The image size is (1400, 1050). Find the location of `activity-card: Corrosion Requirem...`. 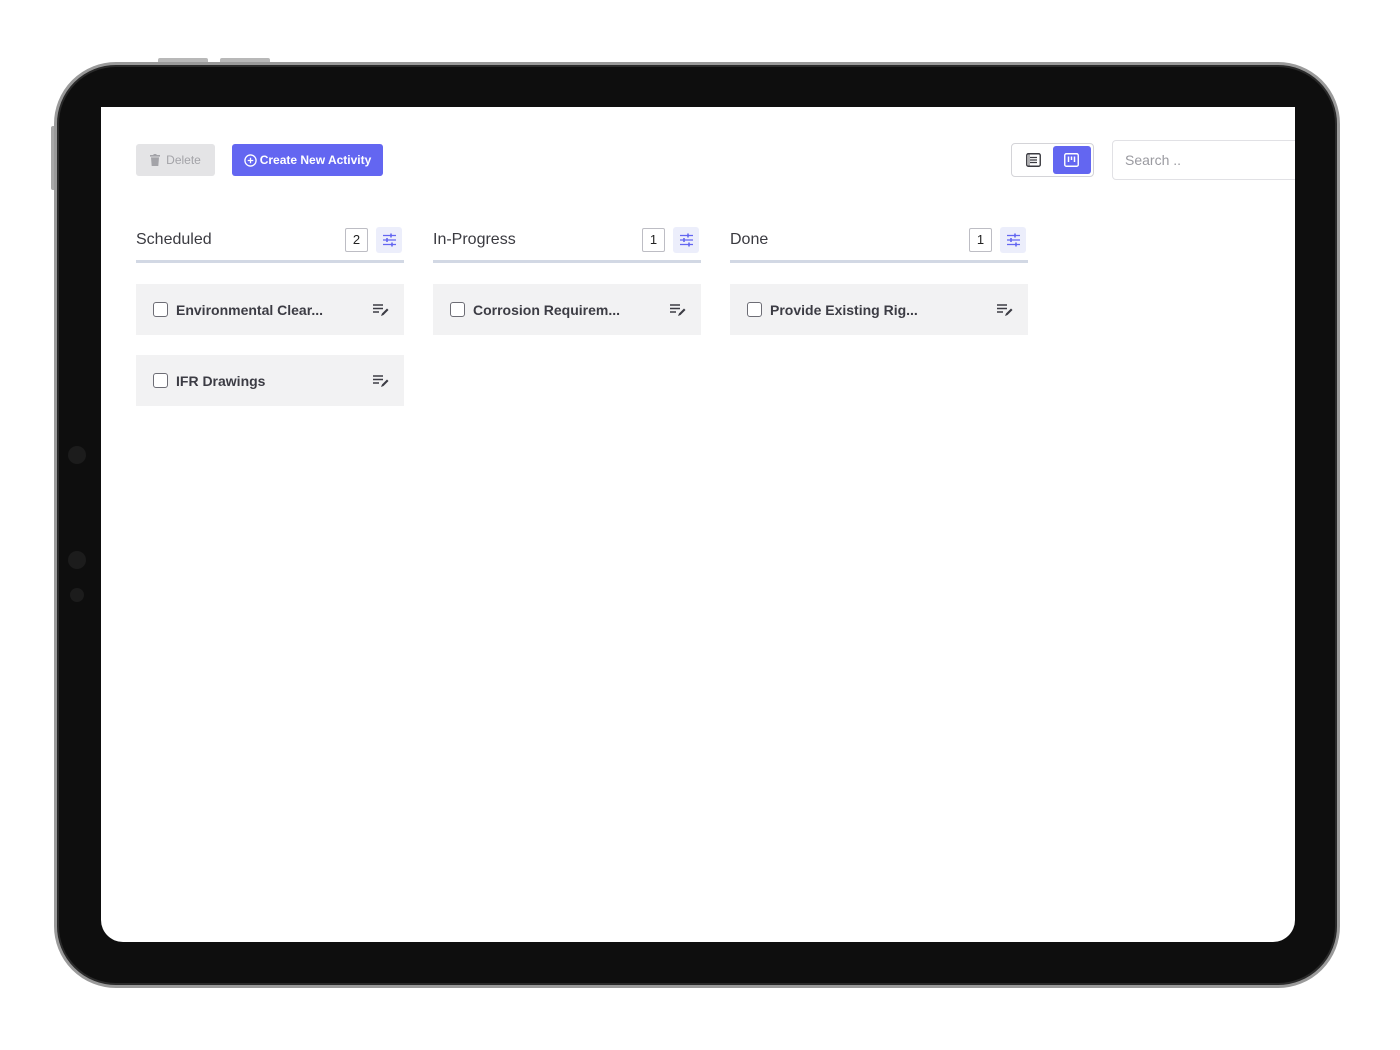

activity-card: Corrosion Requirem... is located at coordinates (567, 309).